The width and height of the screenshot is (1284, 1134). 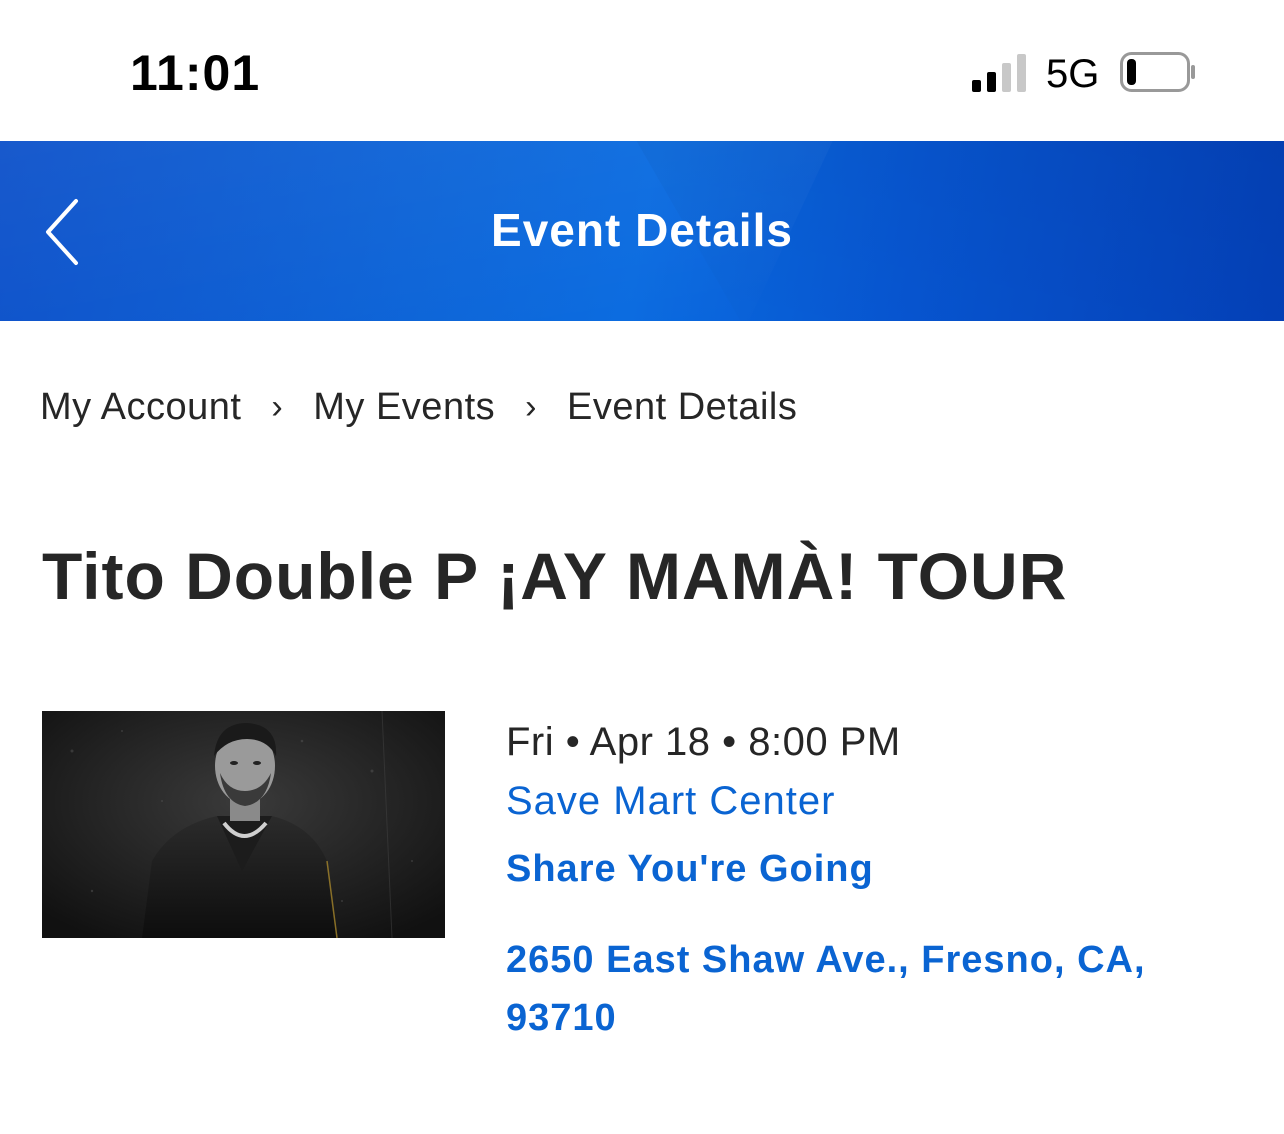 I want to click on venue-address-link: 2650 East Shaw Ave., Fresno, CA, 93710, so click(x=846, y=989).